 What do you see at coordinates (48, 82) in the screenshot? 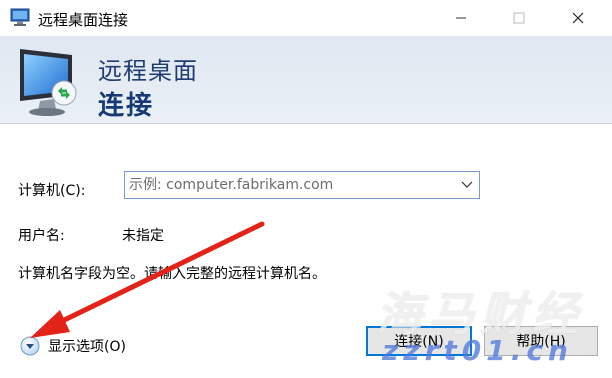
I see `monitor-connect-icon` at bounding box center [48, 82].